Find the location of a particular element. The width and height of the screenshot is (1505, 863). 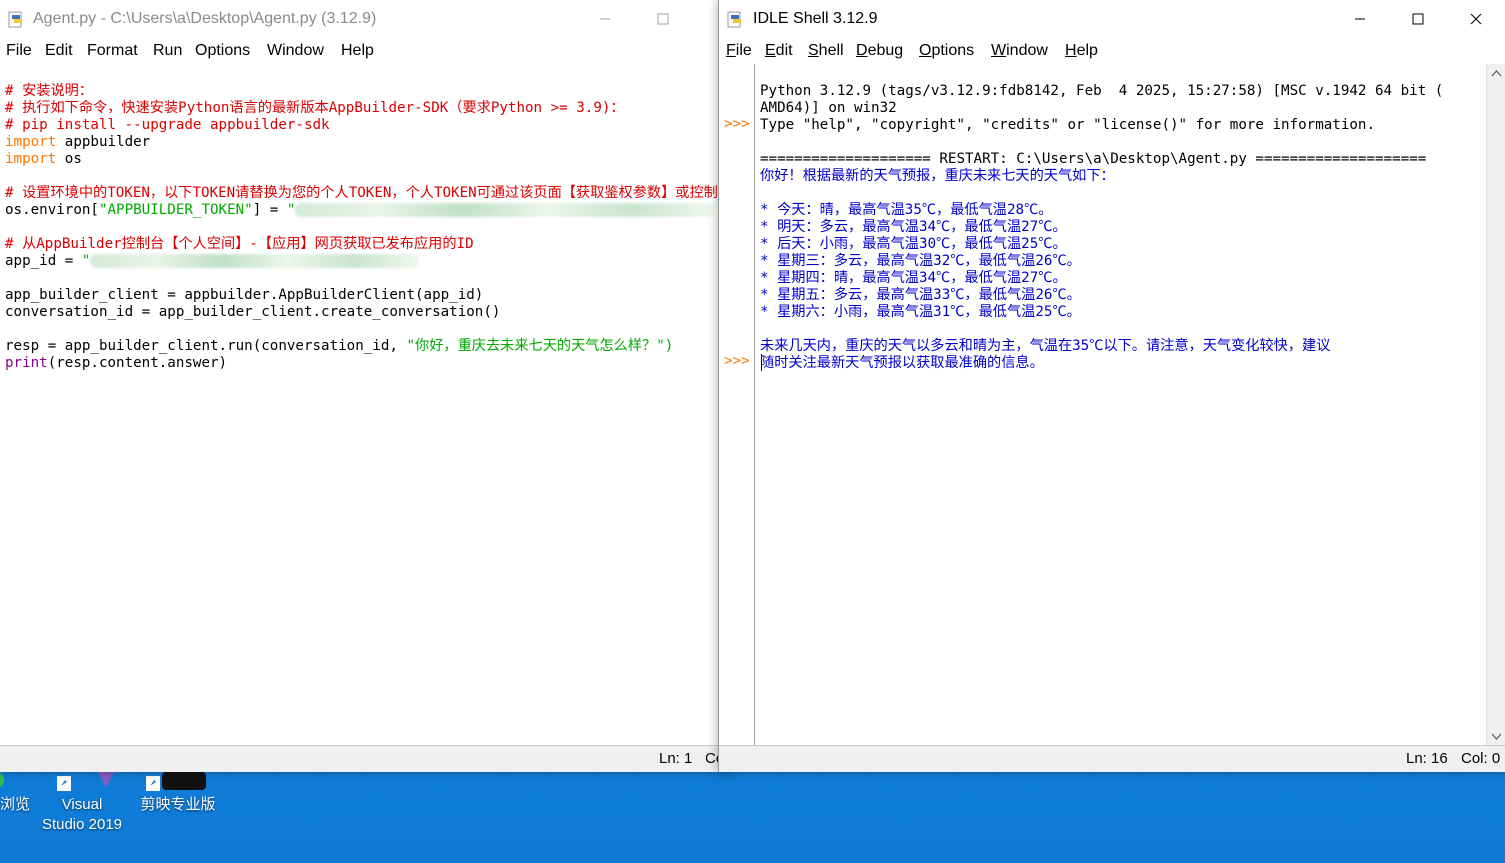

code-text: os is located at coordinates (69, 159).